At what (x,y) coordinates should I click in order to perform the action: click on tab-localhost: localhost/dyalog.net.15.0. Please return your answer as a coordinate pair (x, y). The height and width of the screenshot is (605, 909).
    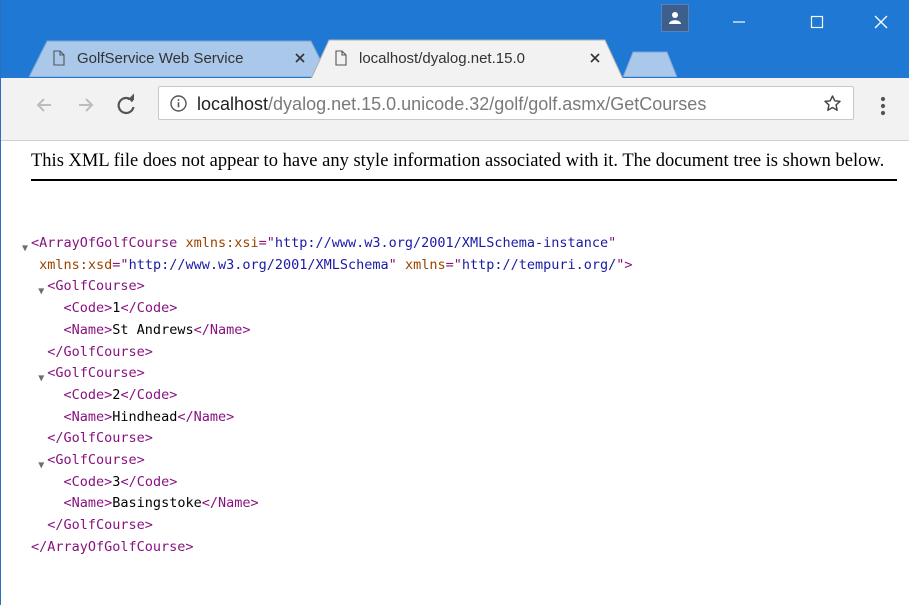
    Looking at the image, I should click on (467, 59).